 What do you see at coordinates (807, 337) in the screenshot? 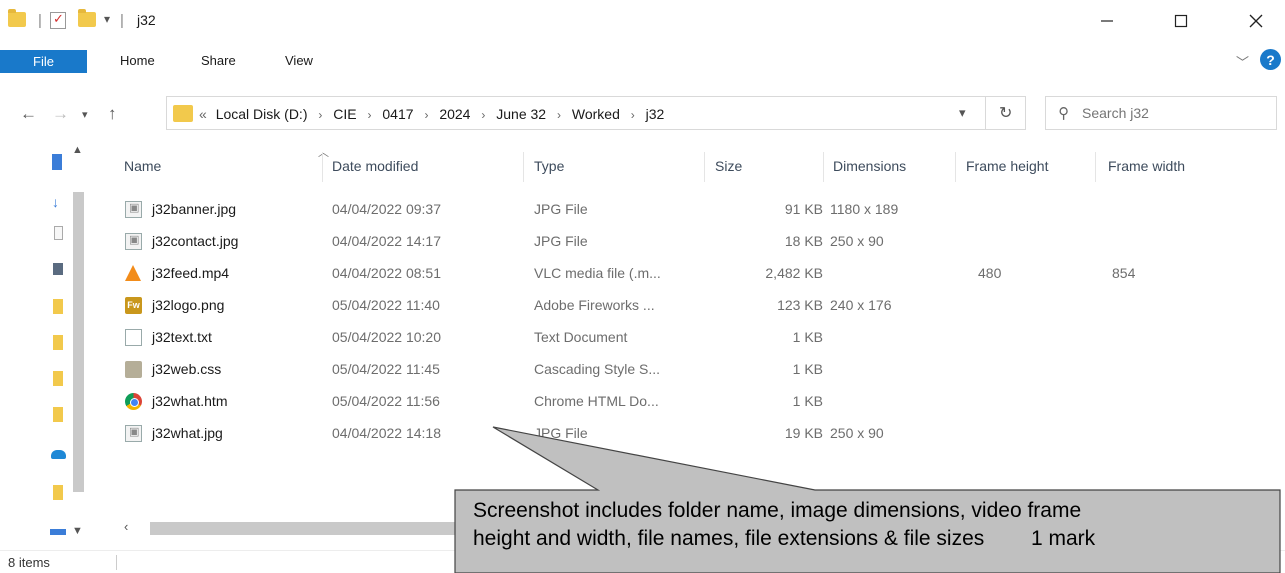
I see `file-size: 1 KB` at bounding box center [807, 337].